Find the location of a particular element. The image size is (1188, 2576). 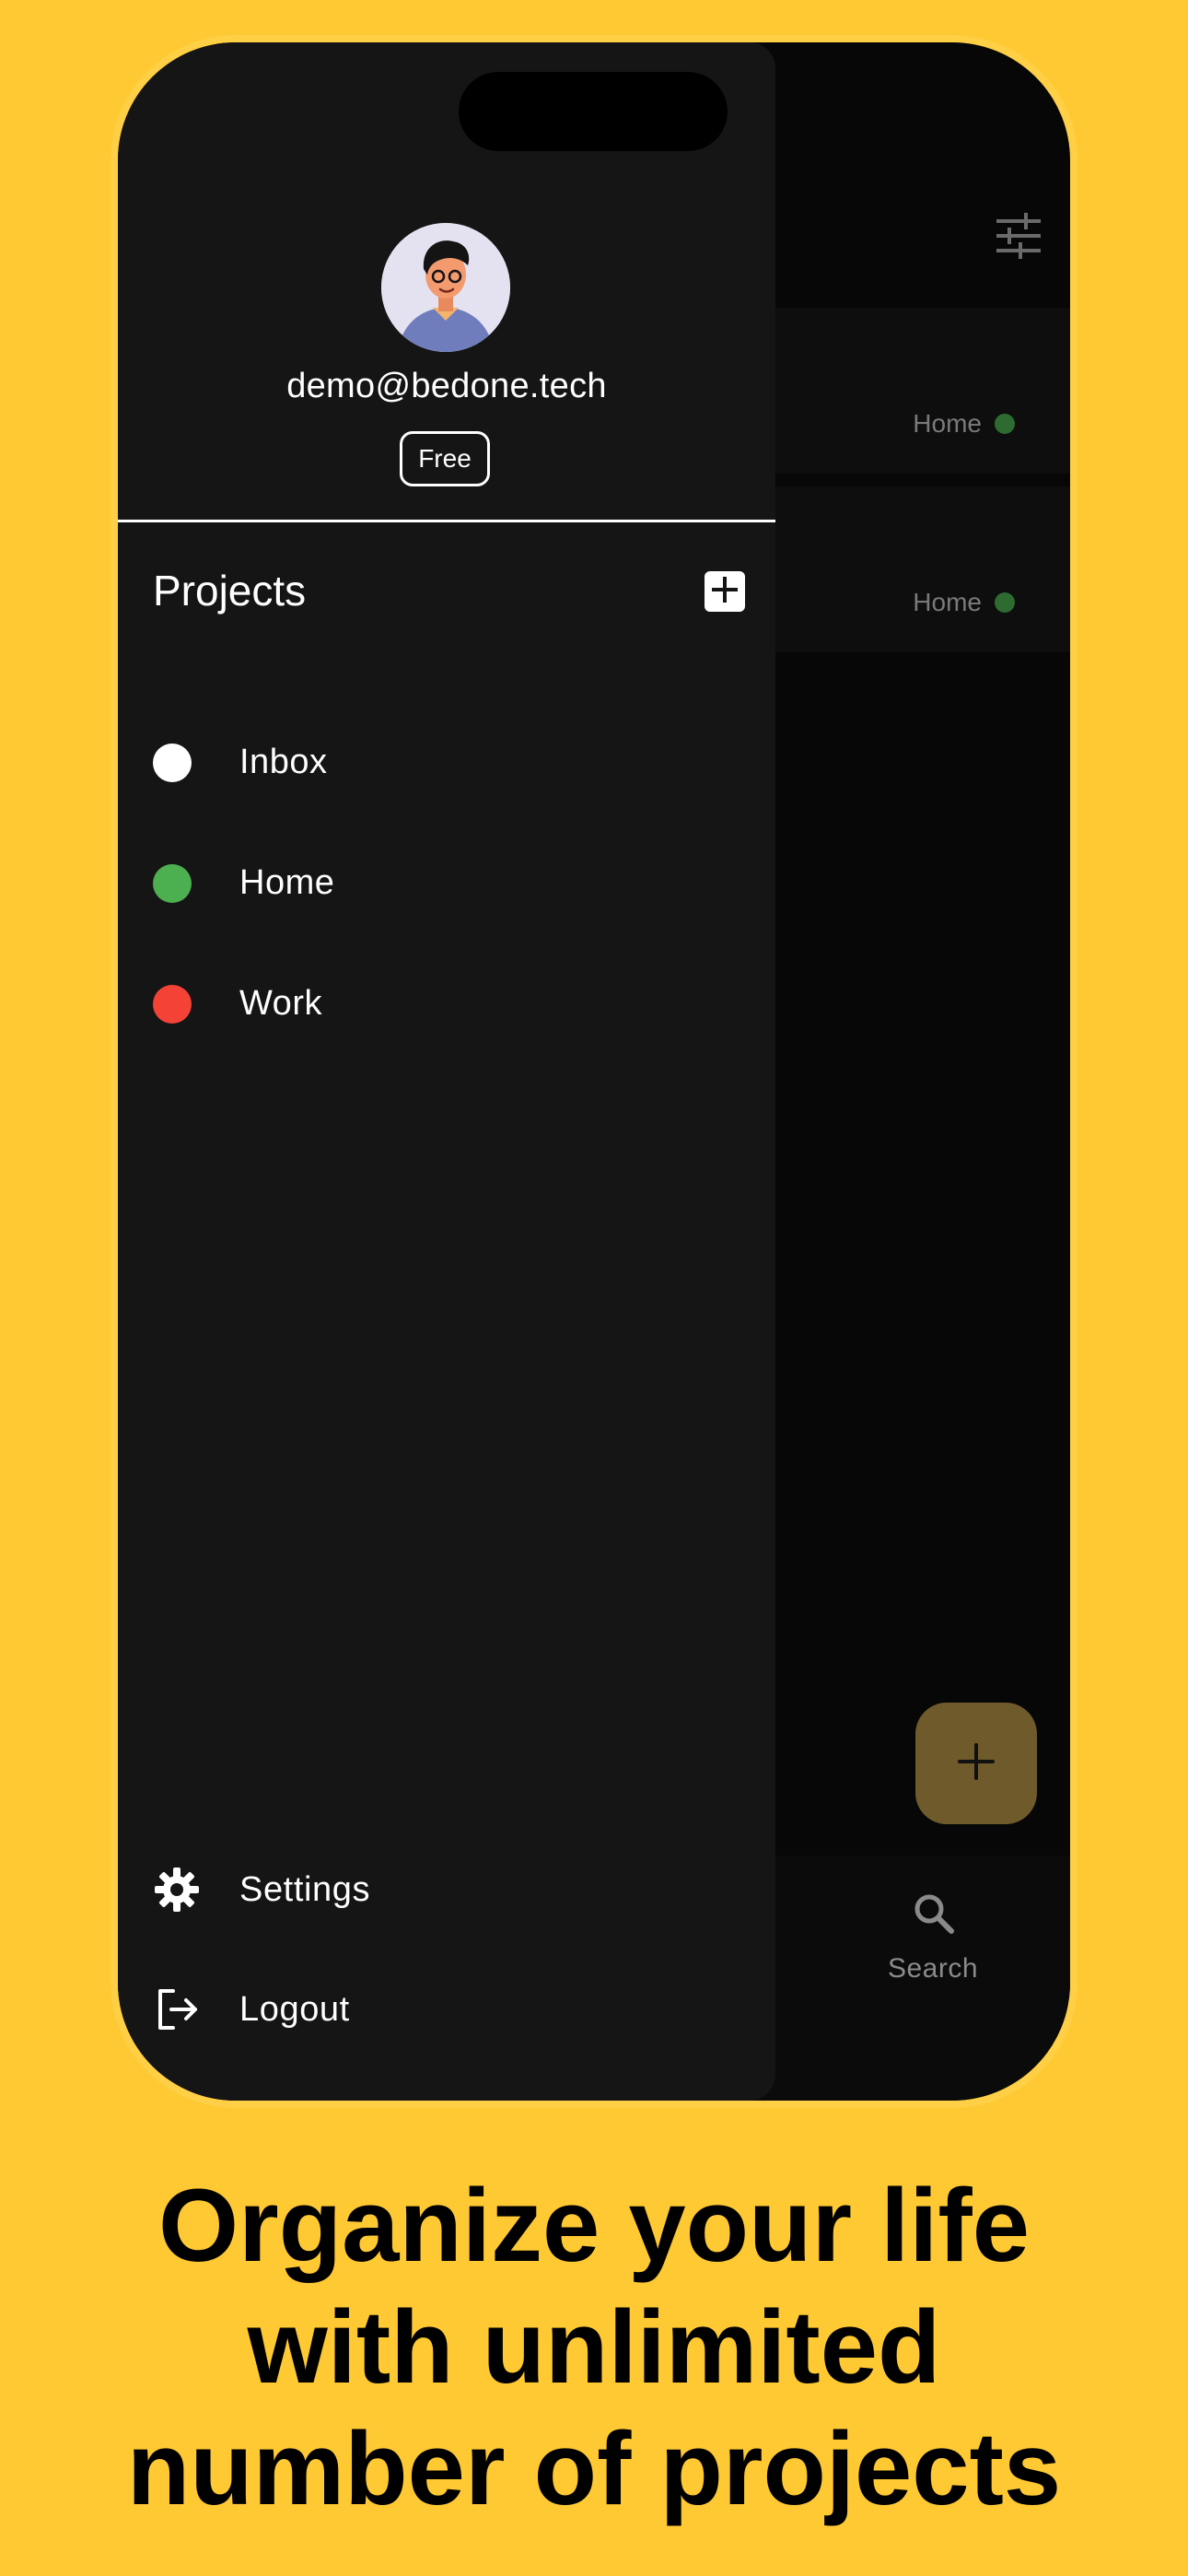

gear-icon is located at coordinates (177, 1890).